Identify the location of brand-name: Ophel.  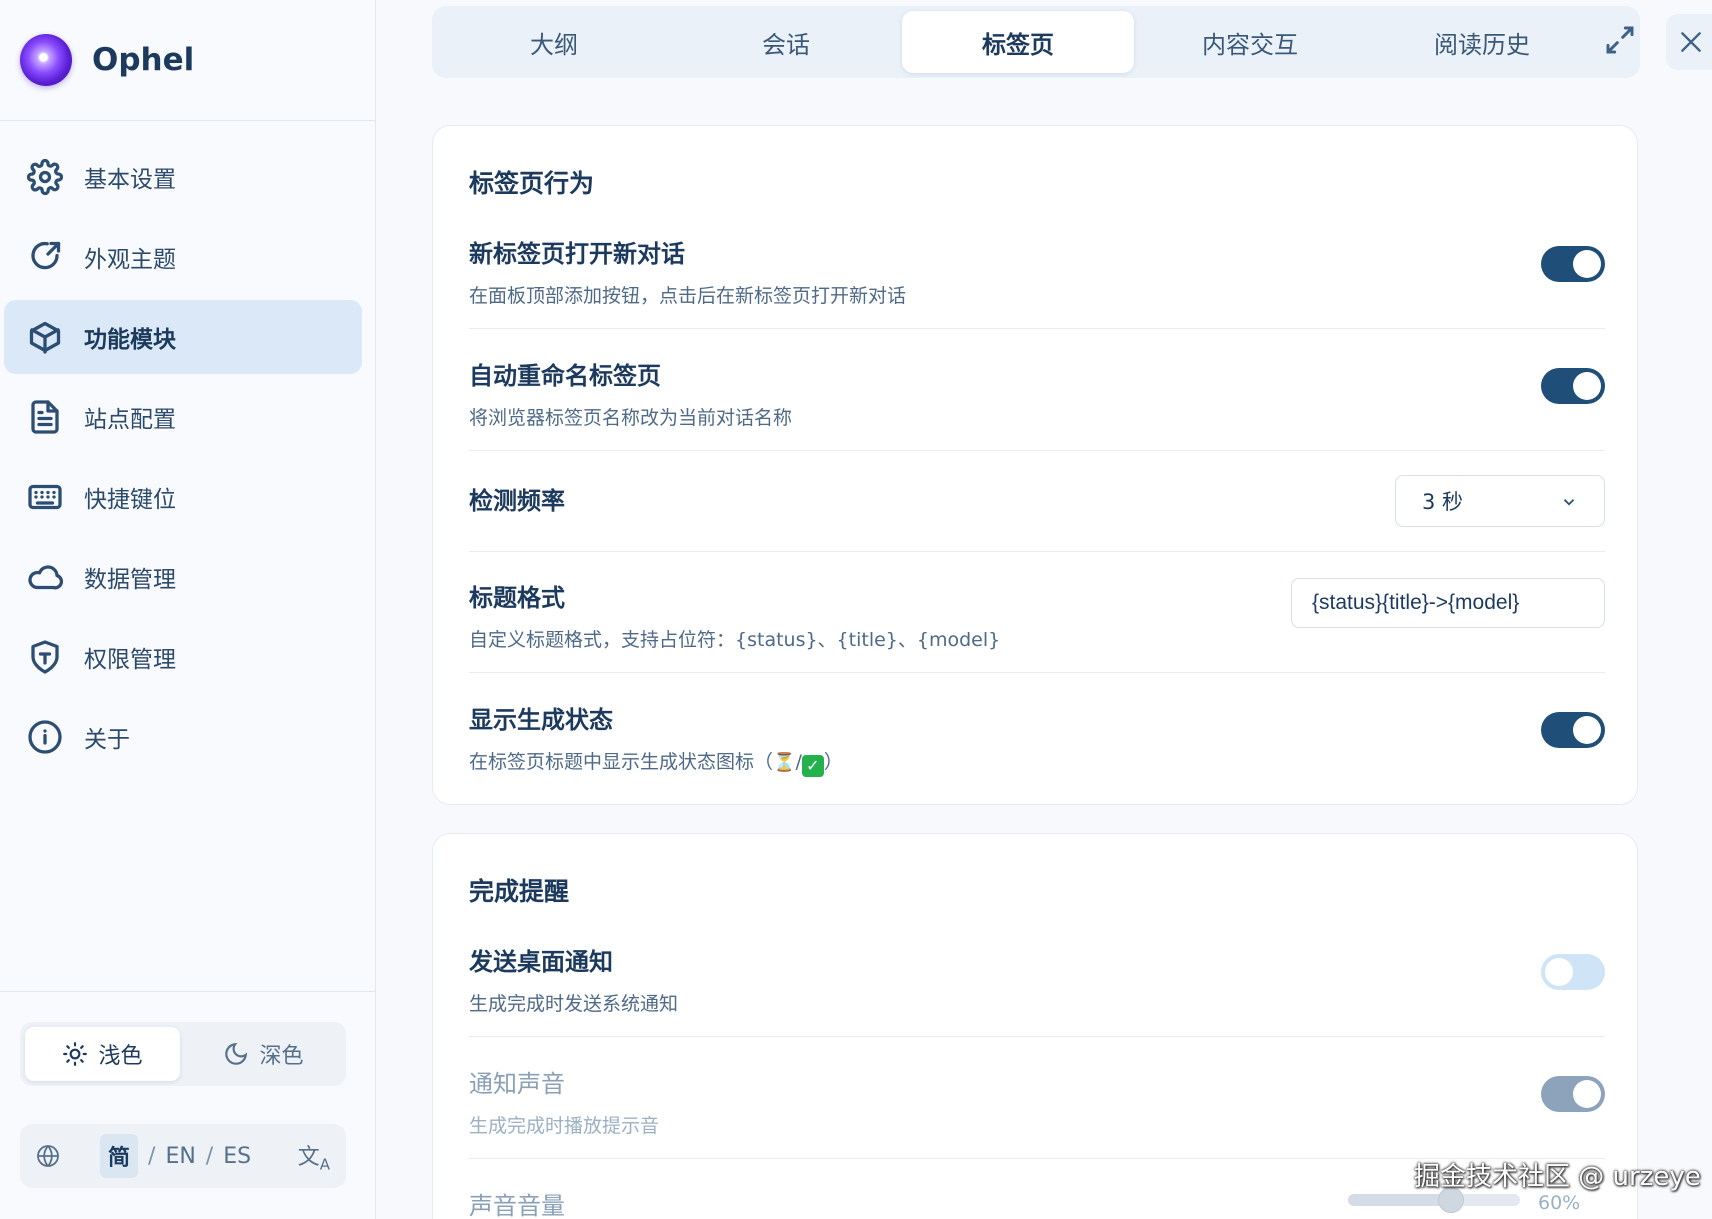
(143, 60).